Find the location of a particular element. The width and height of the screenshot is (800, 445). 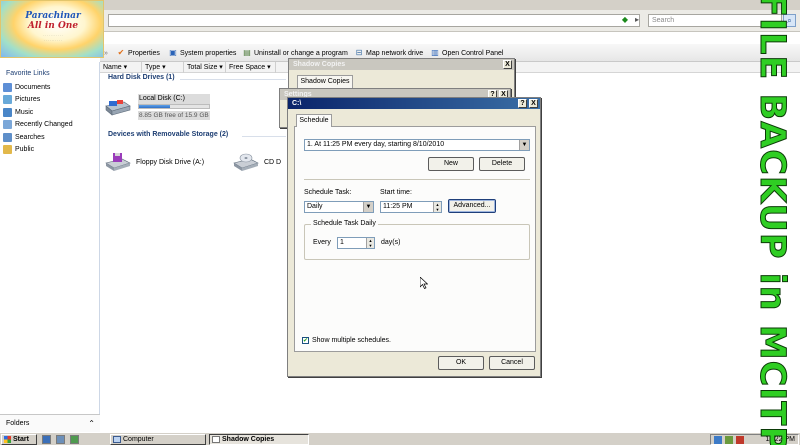

fav-item-documents: Documents is located at coordinates (26, 87).